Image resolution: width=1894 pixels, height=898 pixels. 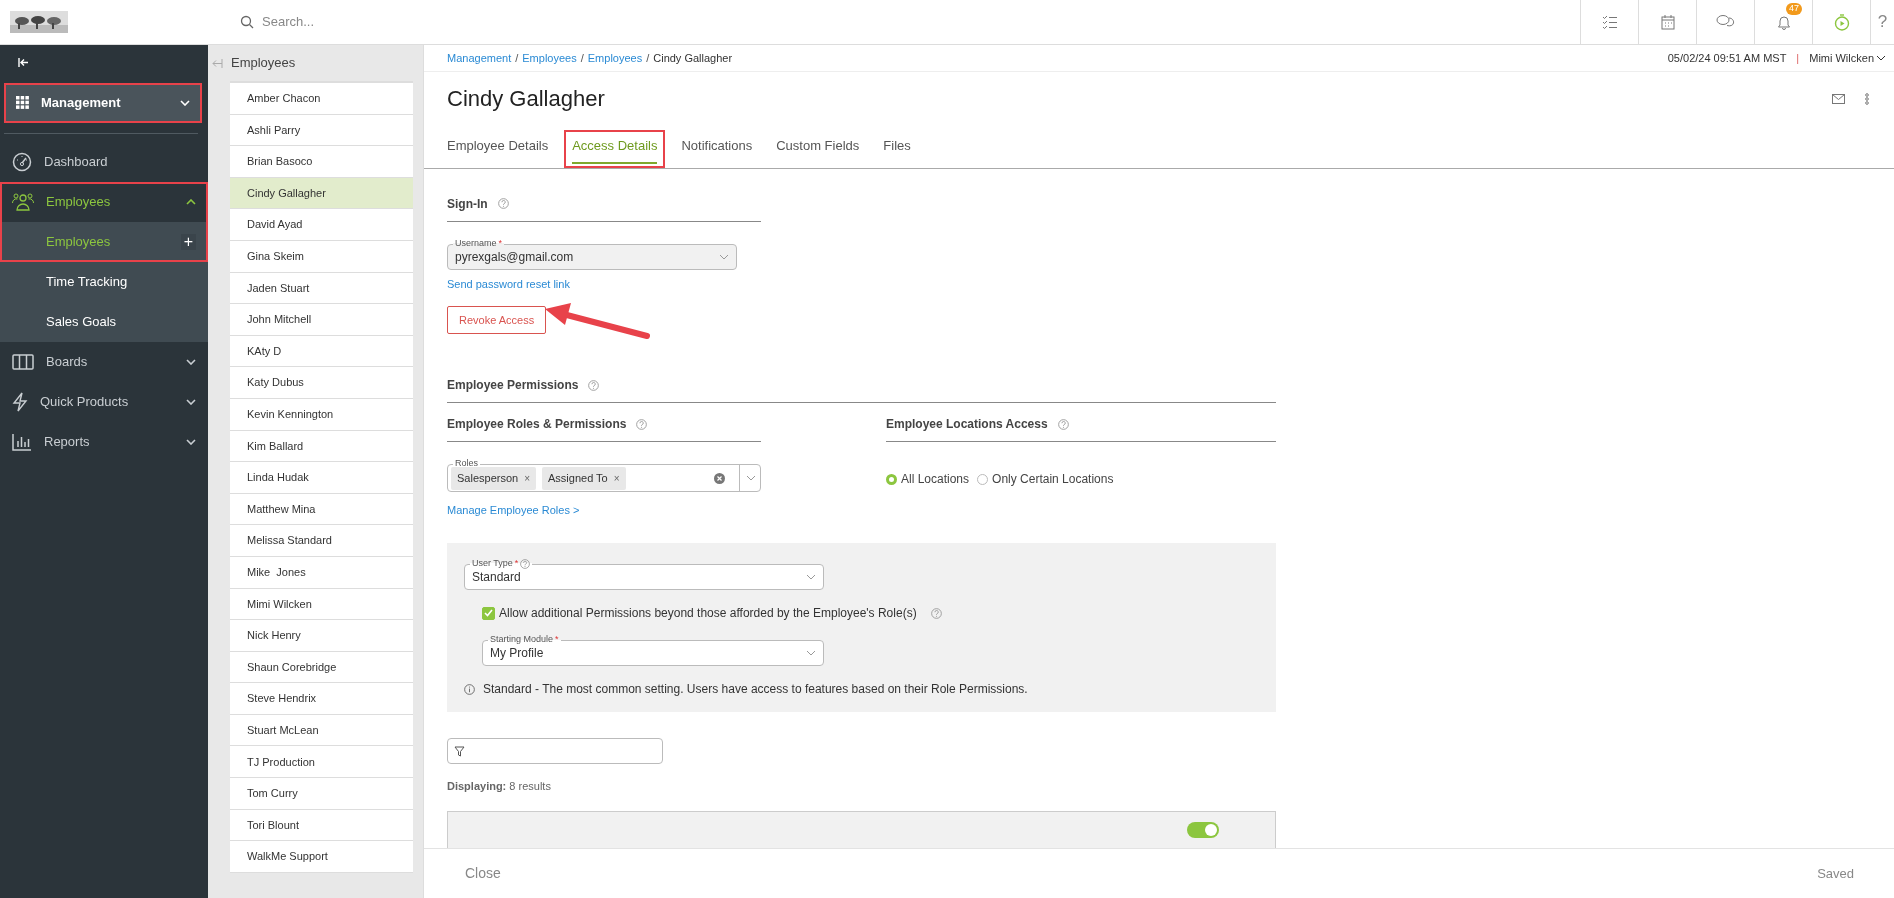 What do you see at coordinates (321, 509) in the screenshot?
I see `employee-list-item: Matthew Mina` at bounding box center [321, 509].